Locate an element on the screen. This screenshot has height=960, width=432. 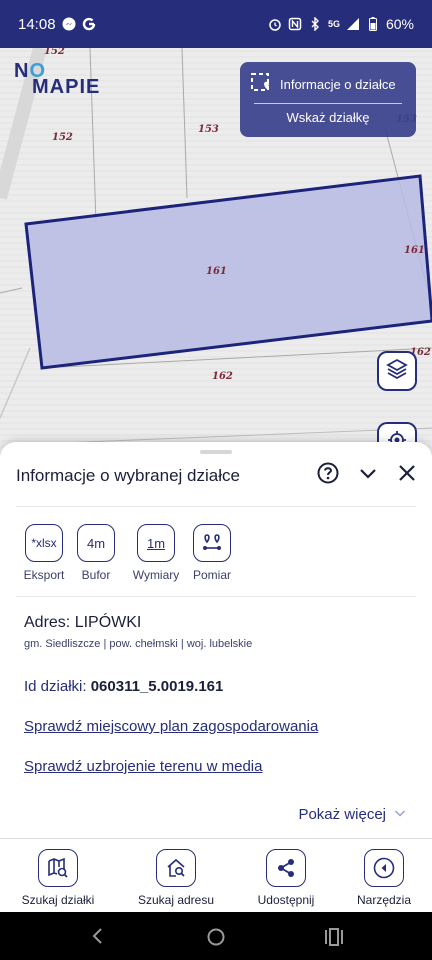
zoning-plan-link: Sprawdź miejscowy plan zagospodarowania is located at coordinates (171, 726).